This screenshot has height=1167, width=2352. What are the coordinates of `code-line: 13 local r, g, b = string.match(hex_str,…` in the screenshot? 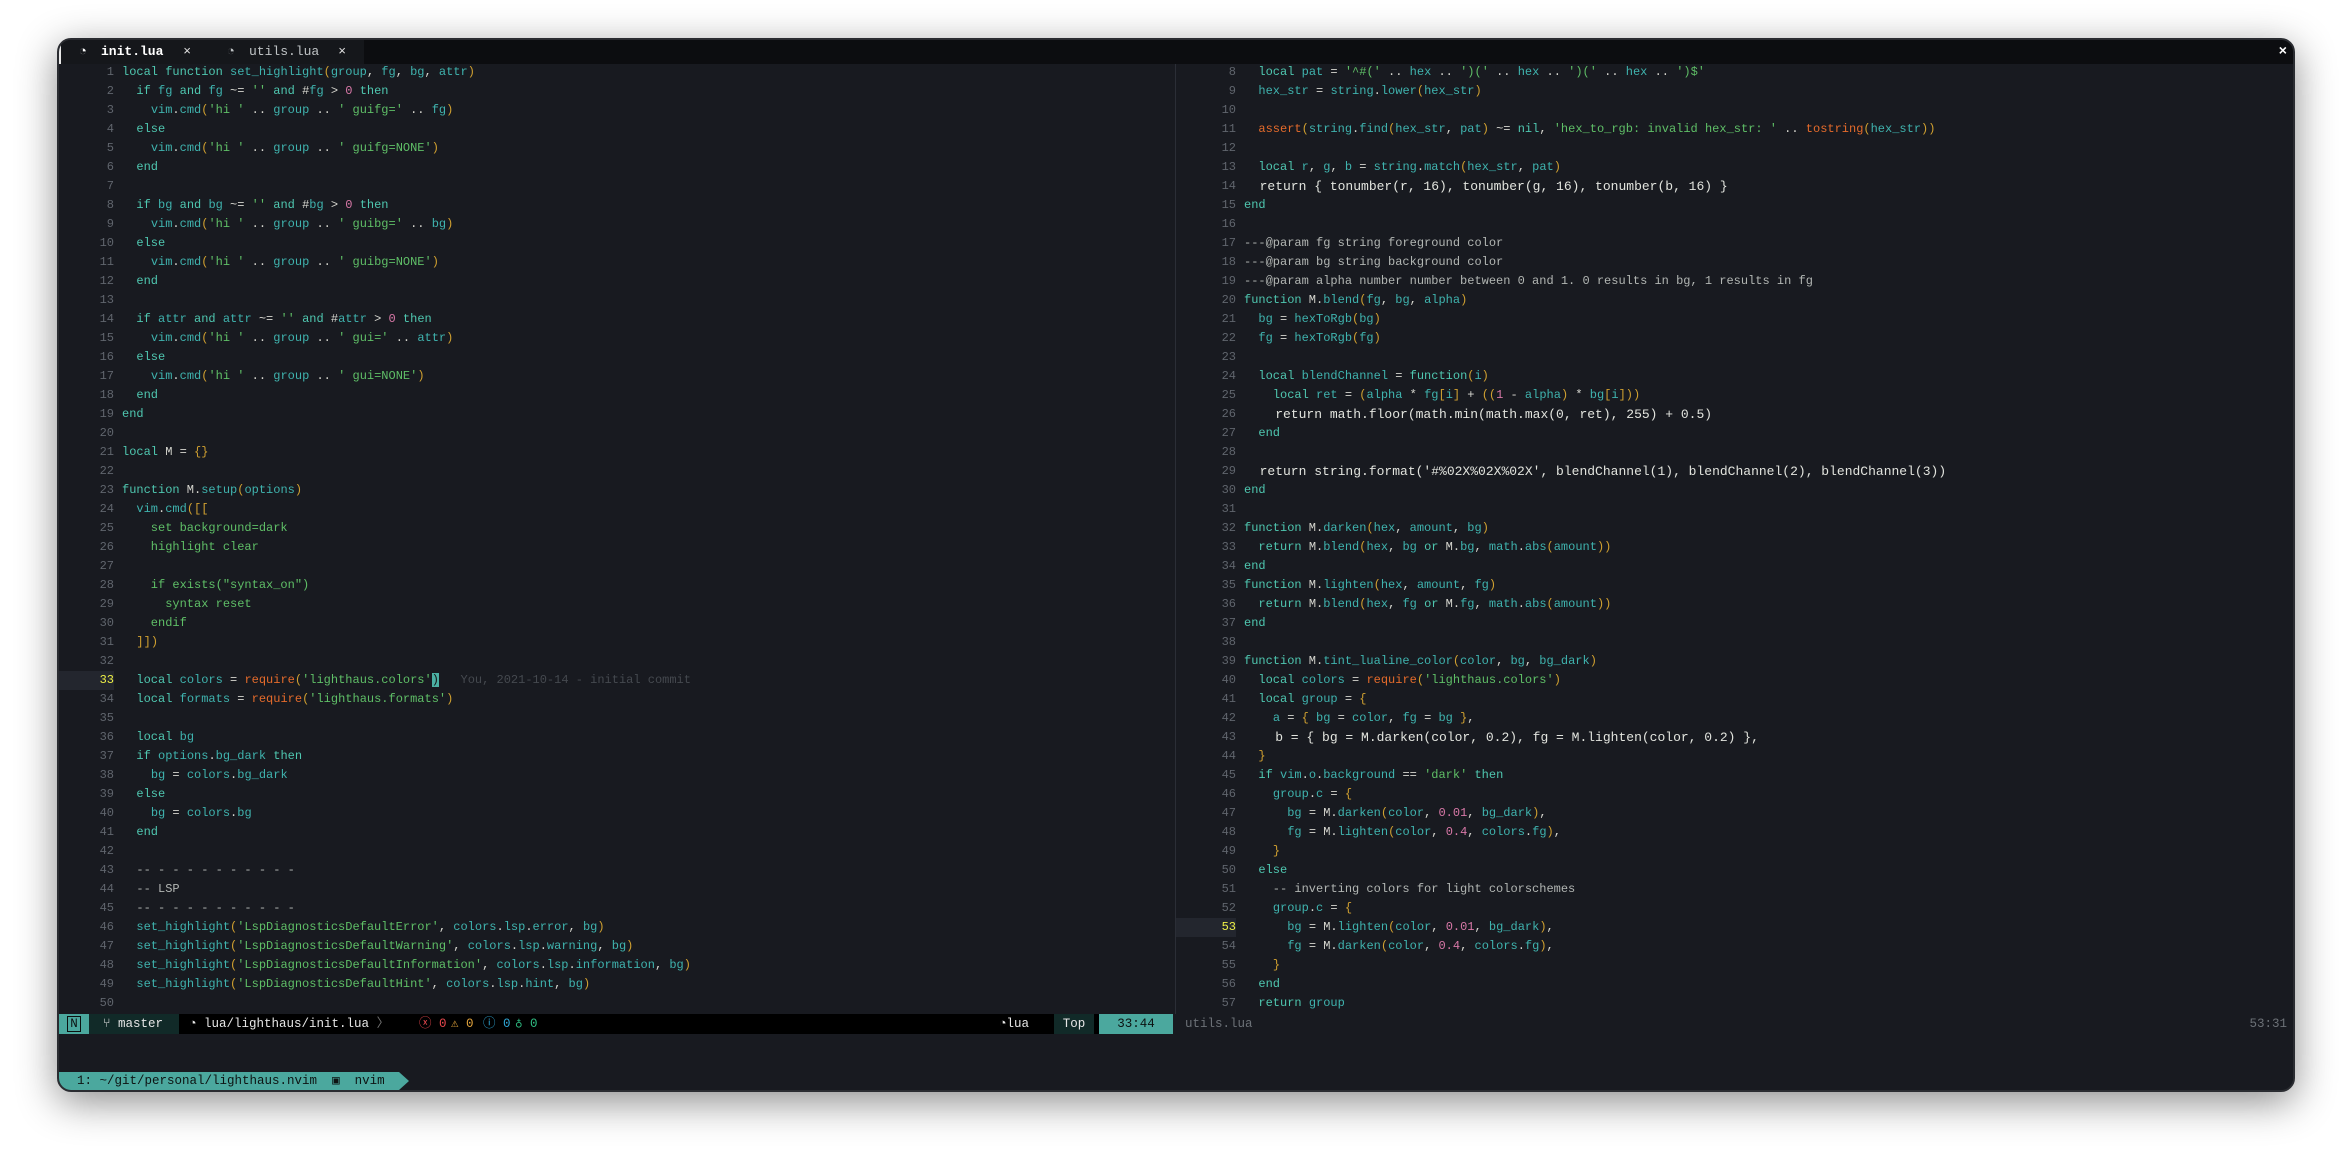 It's located at (1734, 167).